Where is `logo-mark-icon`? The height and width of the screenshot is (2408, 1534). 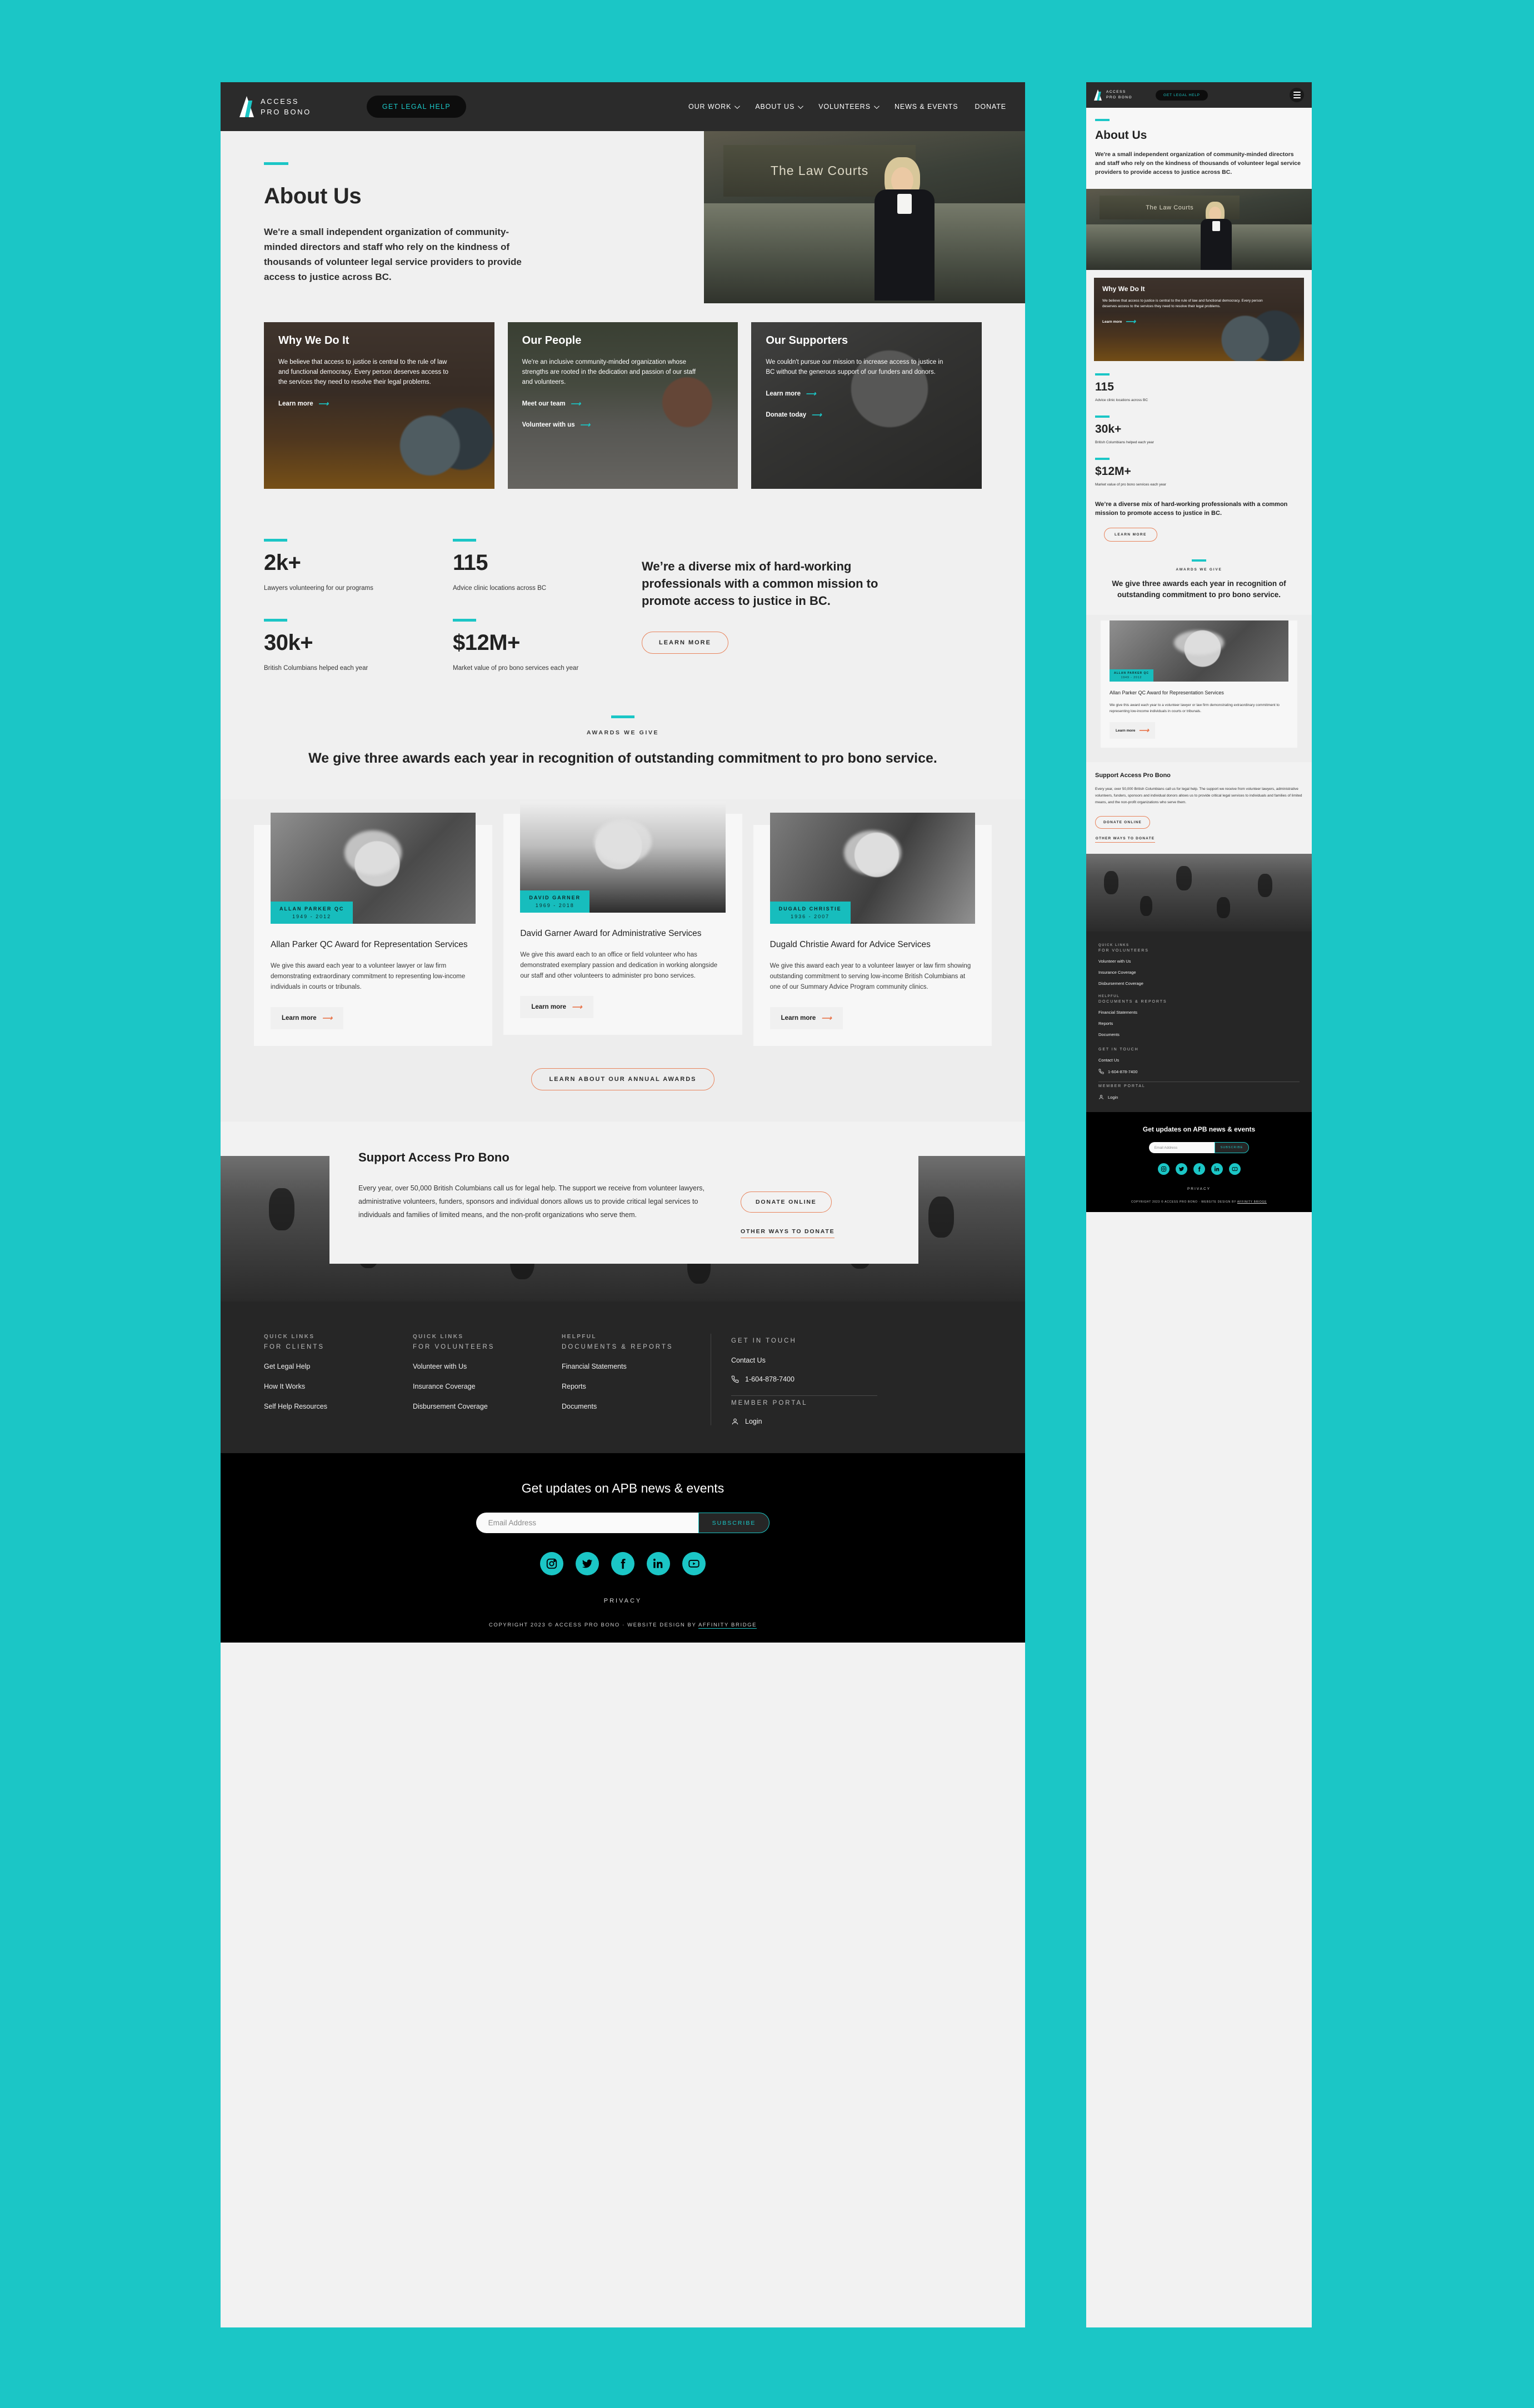
logo-mark-icon is located at coordinates (246, 106).